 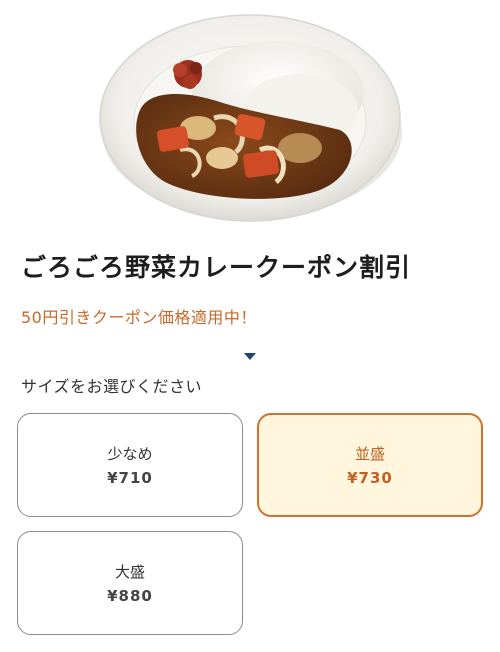 I want to click on size-option-price: ¥730, so click(x=370, y=478).